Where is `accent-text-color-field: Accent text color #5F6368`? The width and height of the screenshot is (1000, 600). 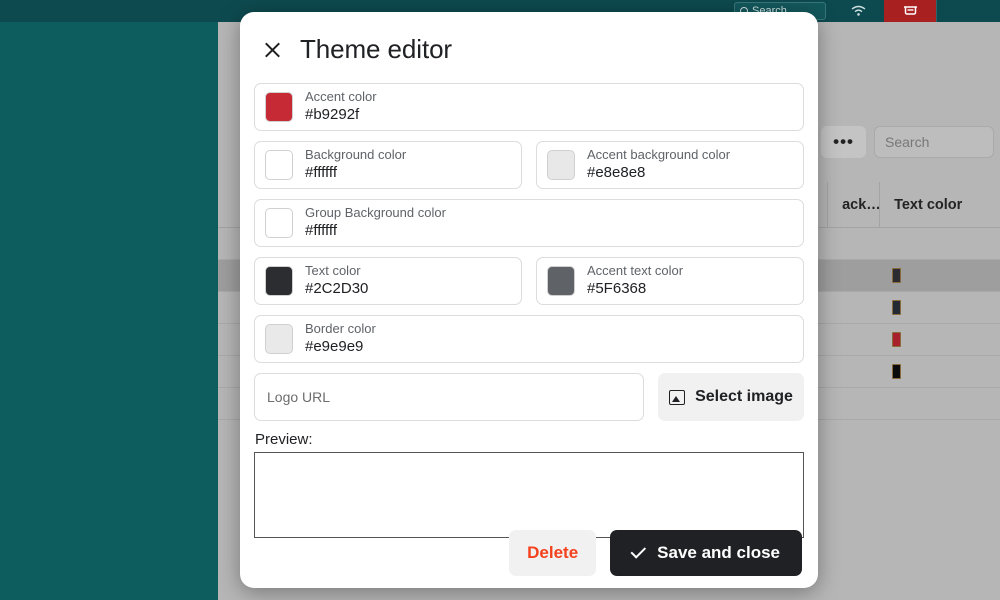 accent-text-color-field: Accent text color #5F6368 is located at coordinates (670, 281).